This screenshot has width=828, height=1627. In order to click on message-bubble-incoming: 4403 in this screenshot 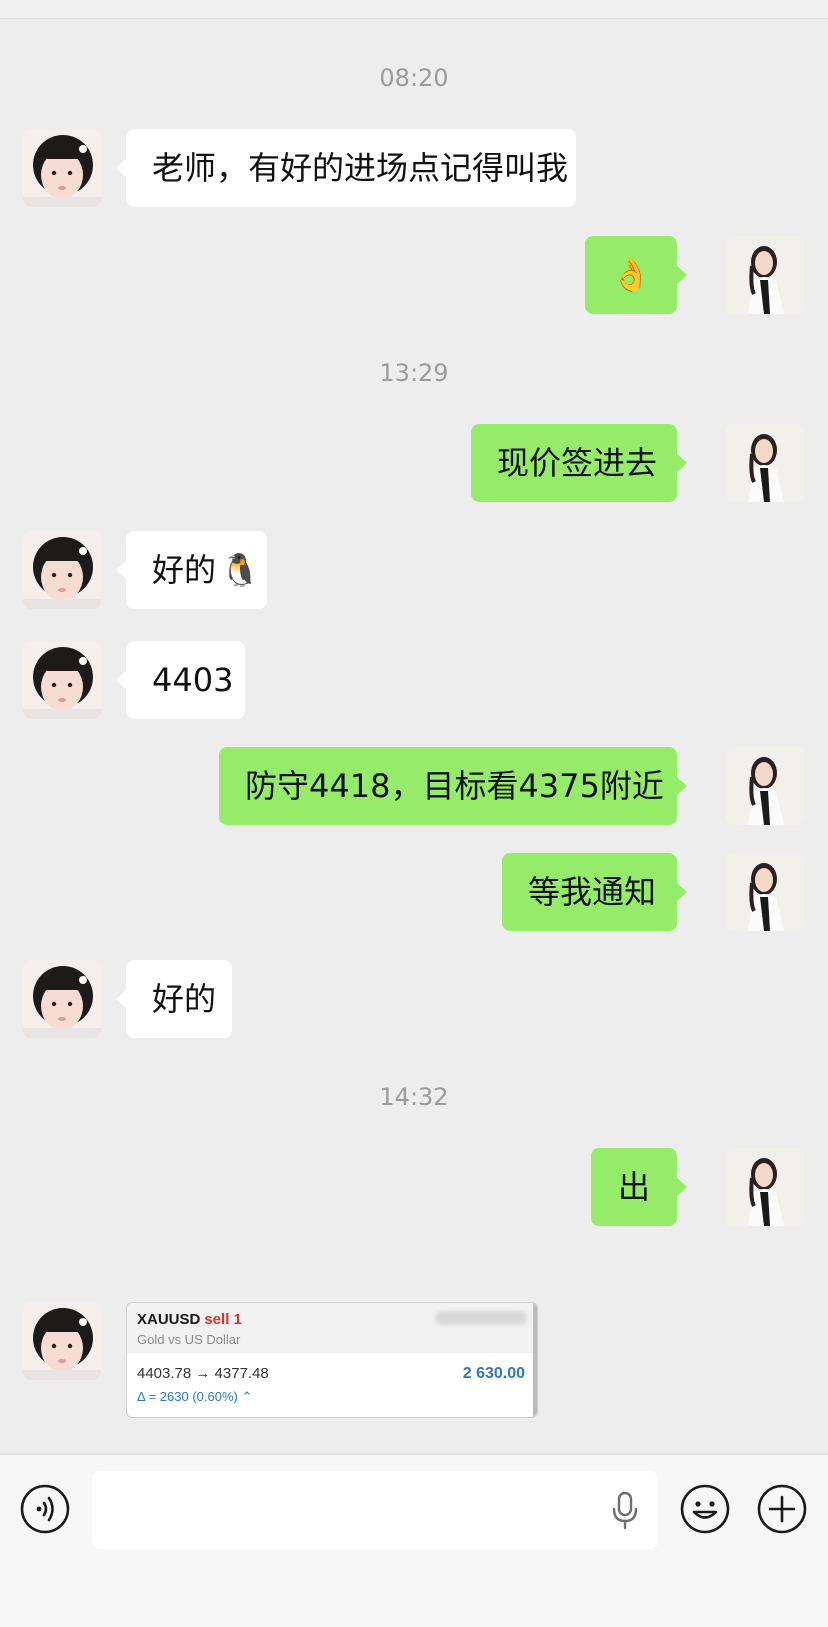, I will do `click(180, 680)`.